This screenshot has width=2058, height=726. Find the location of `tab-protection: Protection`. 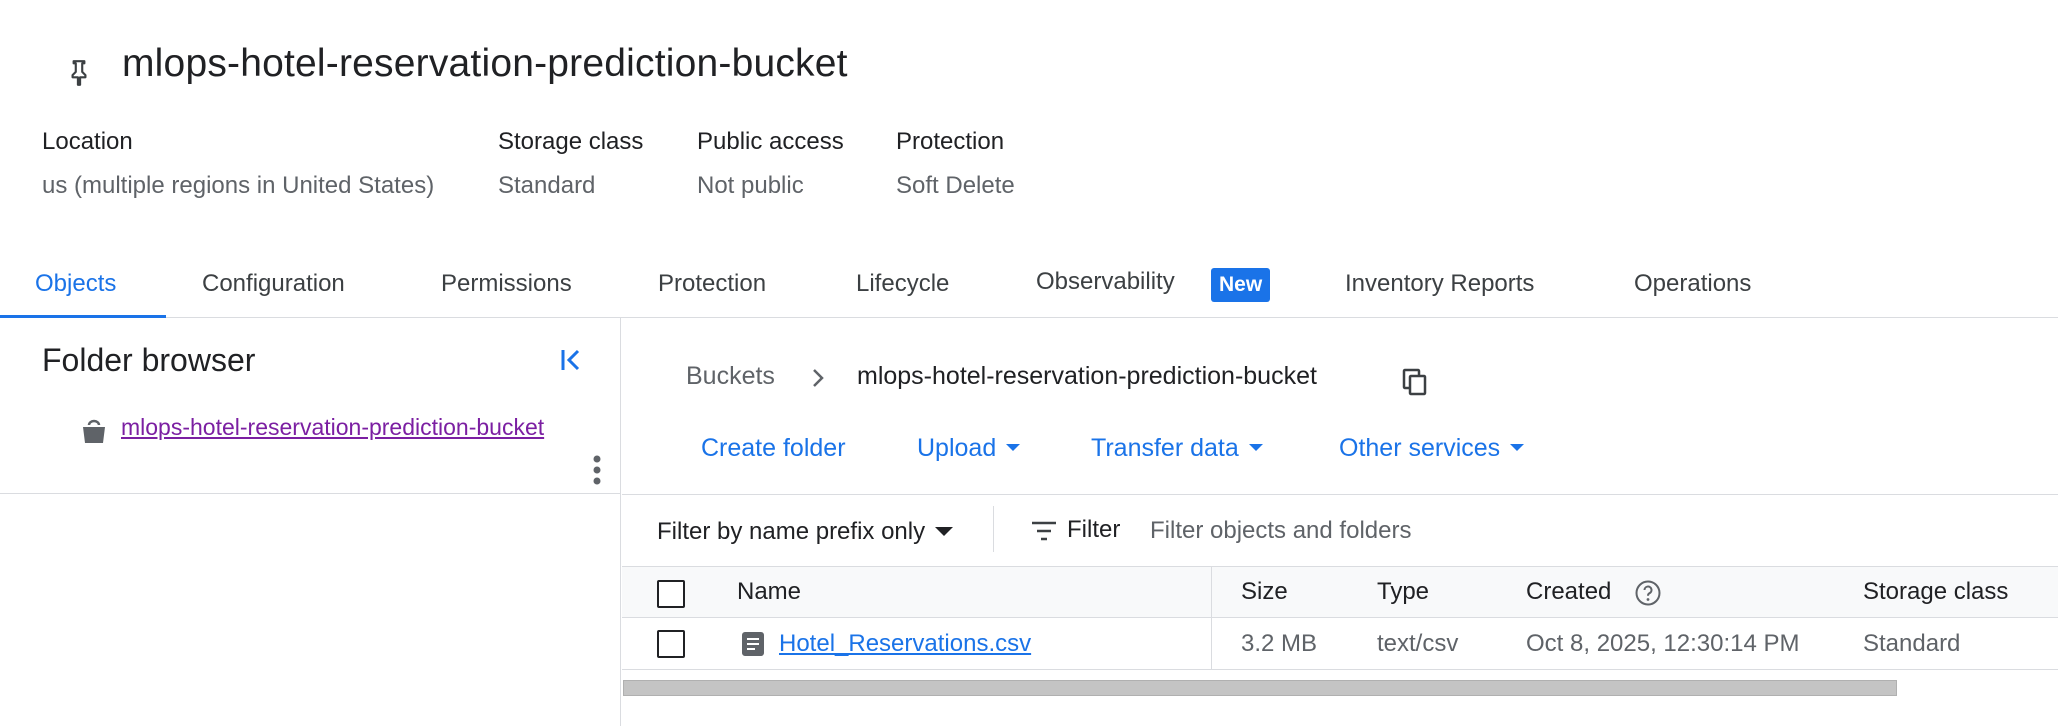

tab-protection: Protection is located at coordinates (712, 284).